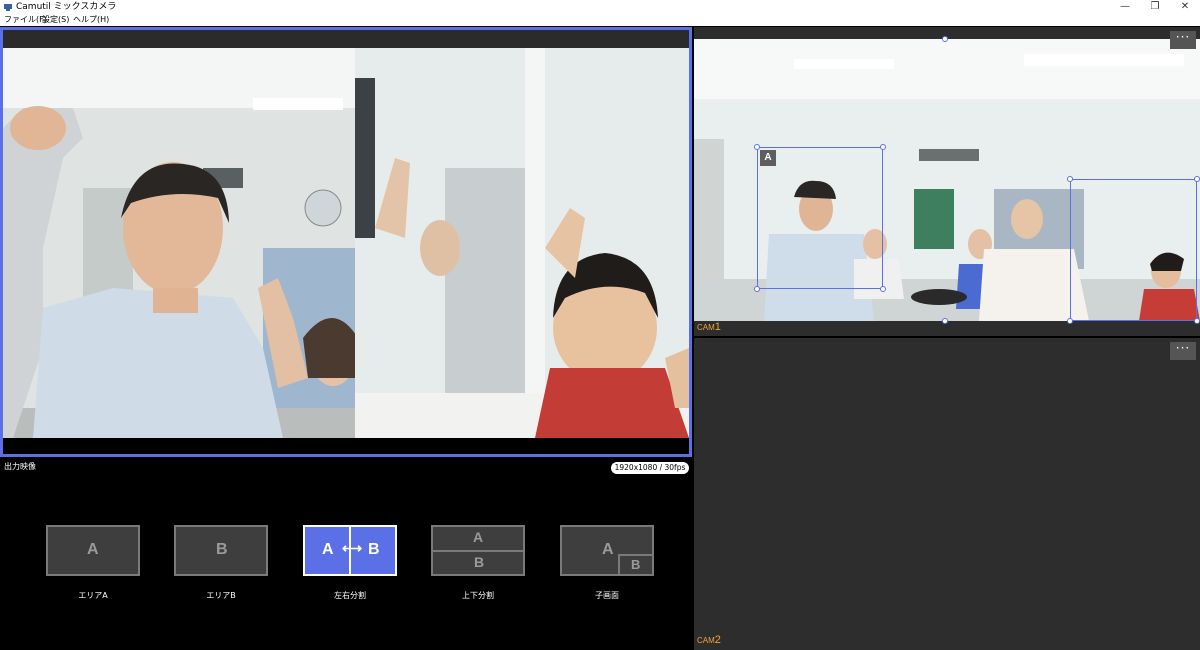  I want to click on sub-screen-box: B, so click(635, 564).